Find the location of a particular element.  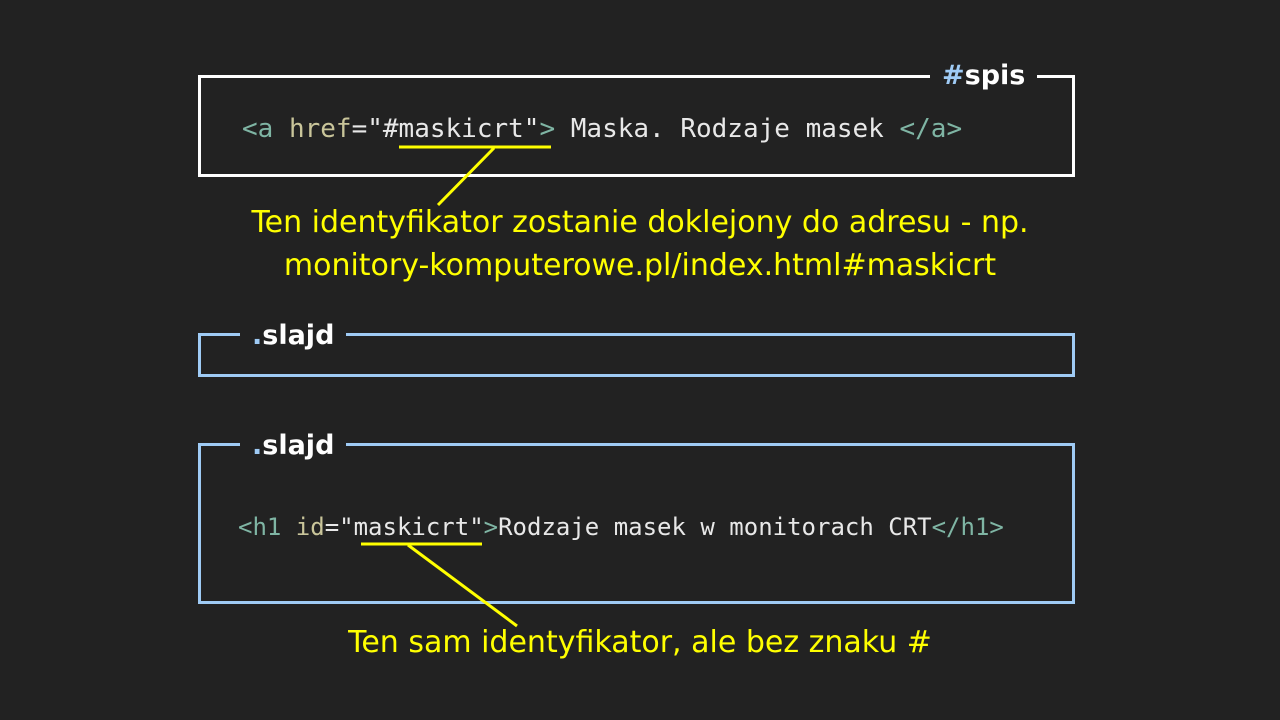

top-connector-line is located at coordinates (466, 176).